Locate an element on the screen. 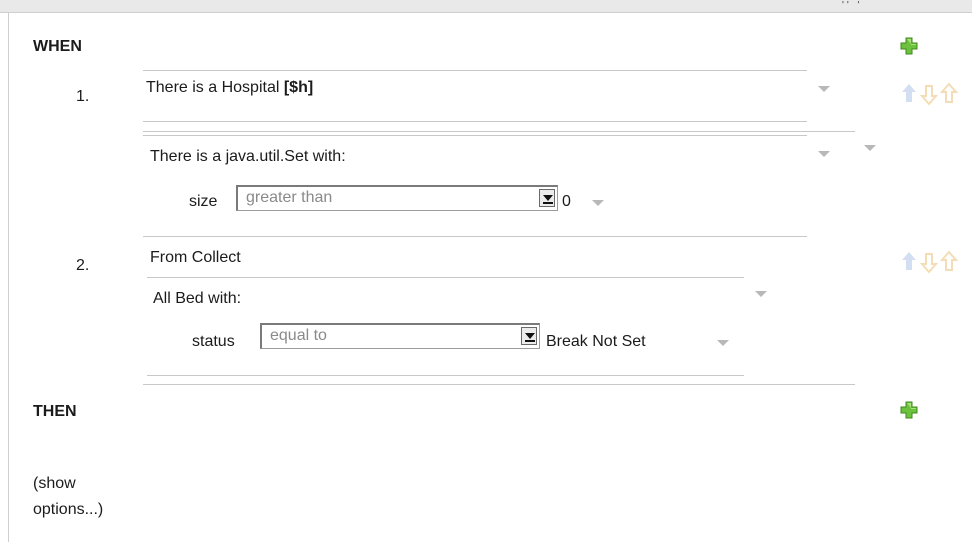  collect-pattern-text: All Bed with: is located at coordinates (197, 299).